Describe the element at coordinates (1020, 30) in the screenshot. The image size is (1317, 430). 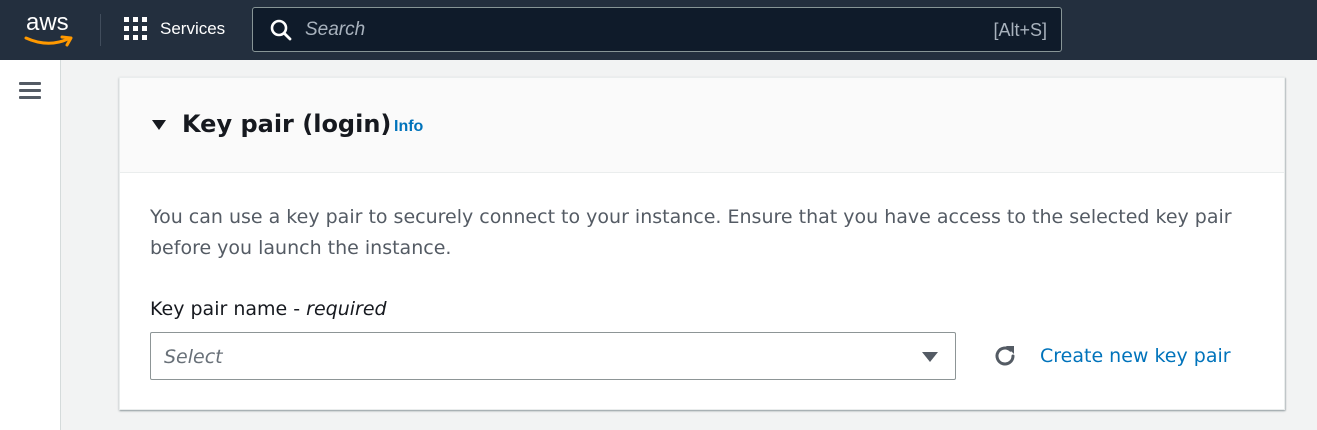
I see `search-shortcut-hint: [Alt+S]` at that location.